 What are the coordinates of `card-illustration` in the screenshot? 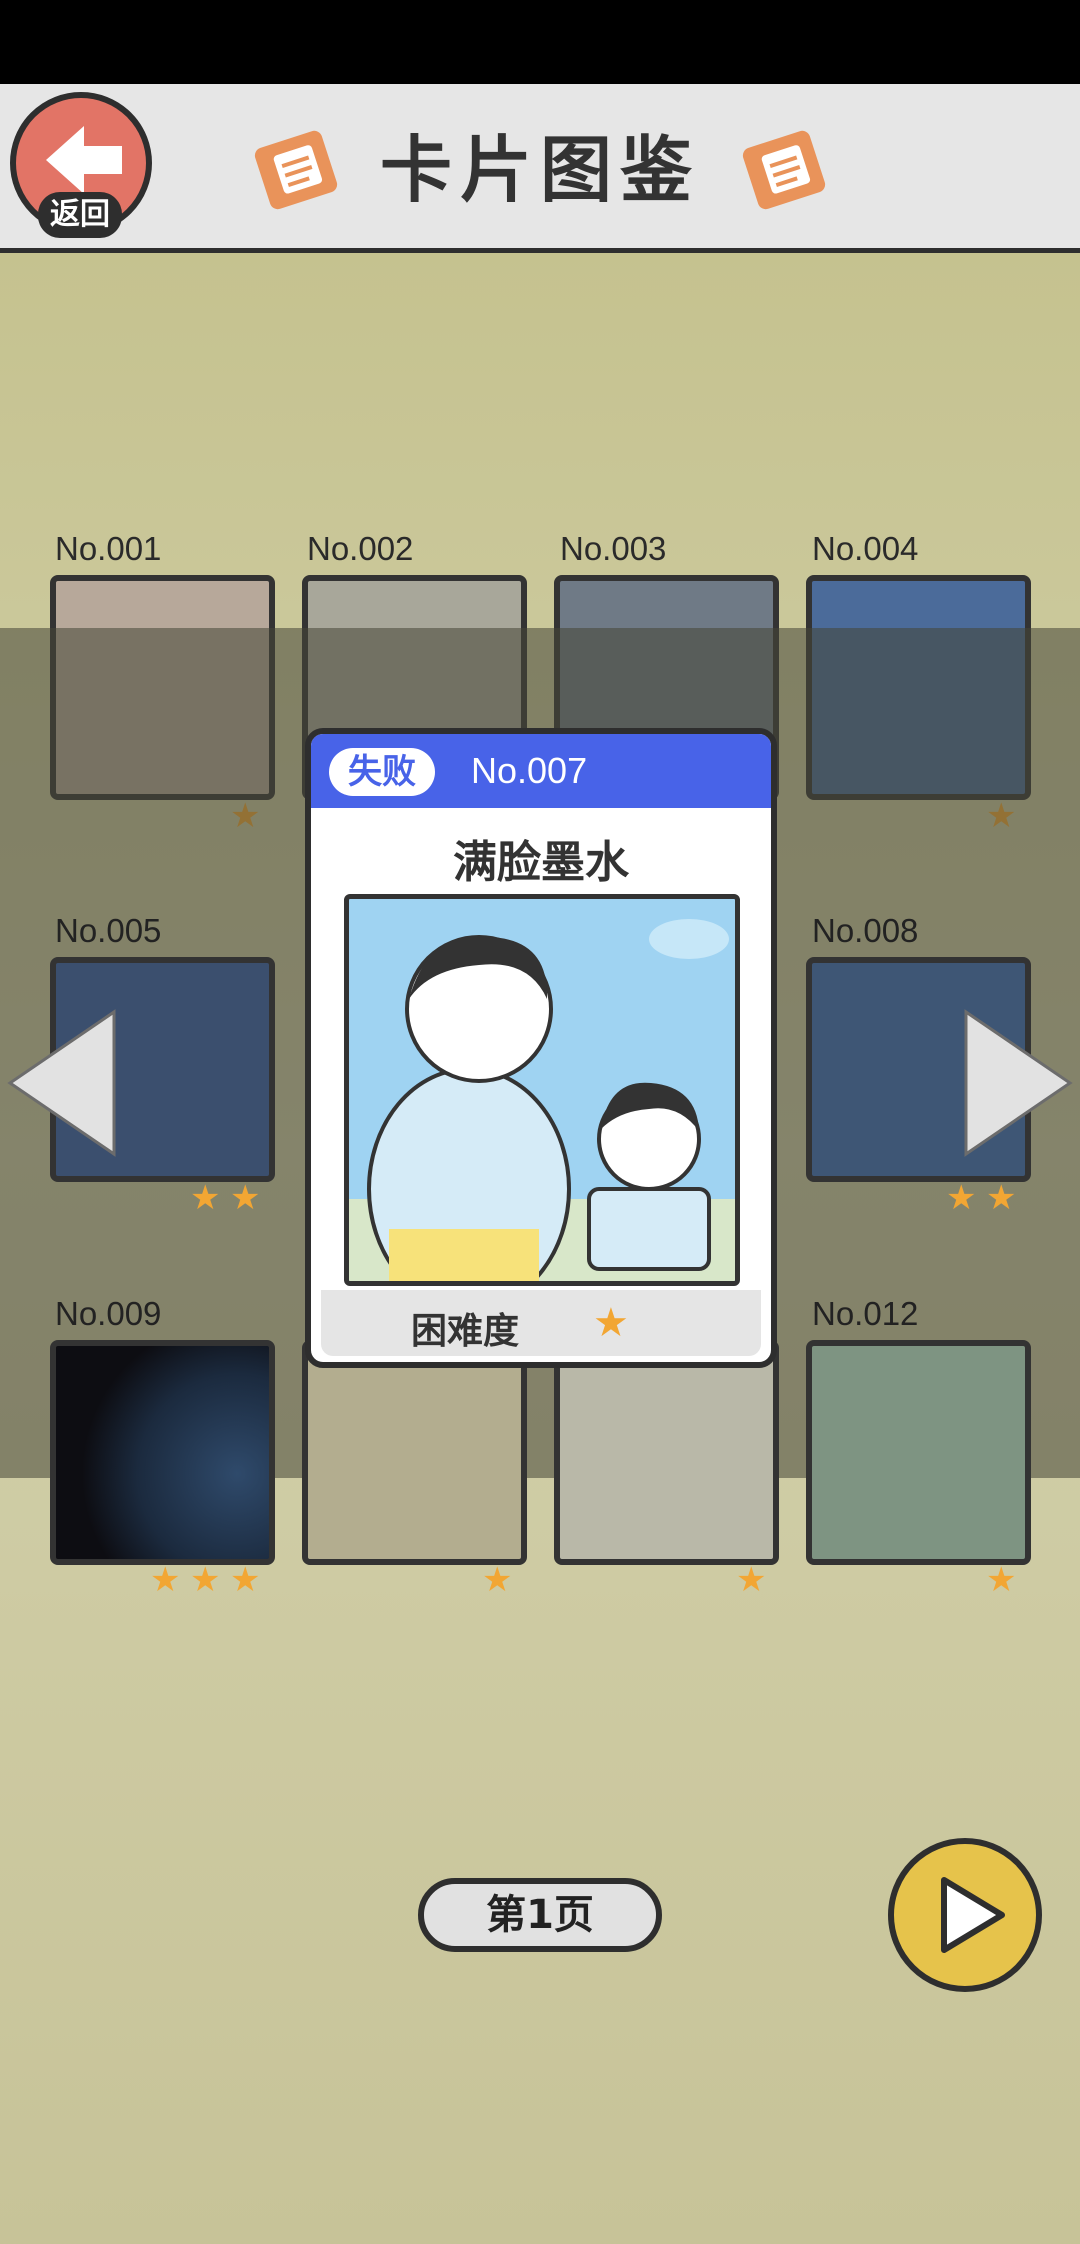 It's located at (542, 1090).